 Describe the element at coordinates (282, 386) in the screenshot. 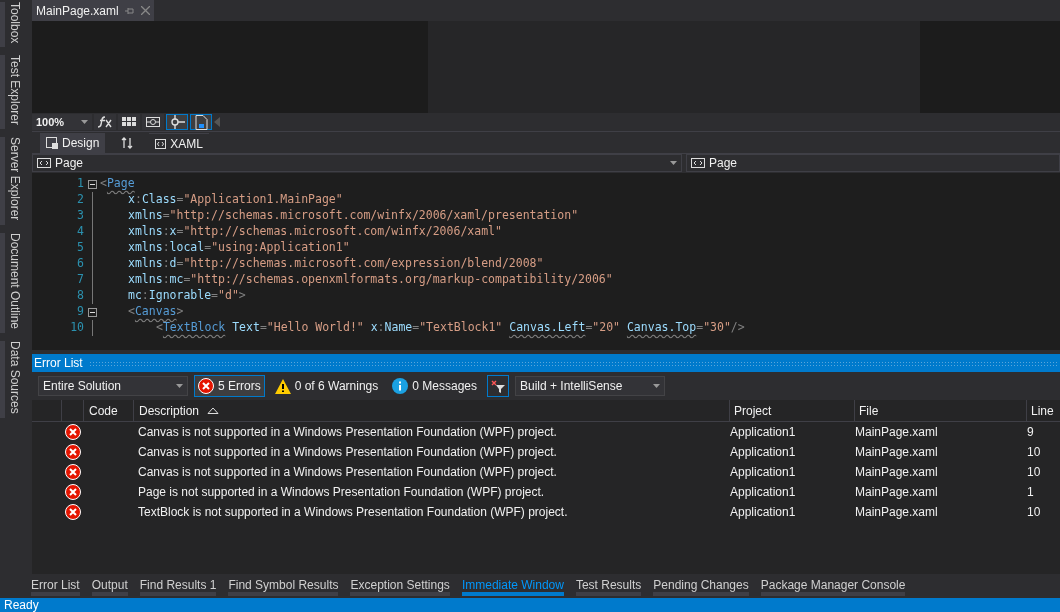

I see `warning-icon` at that location.